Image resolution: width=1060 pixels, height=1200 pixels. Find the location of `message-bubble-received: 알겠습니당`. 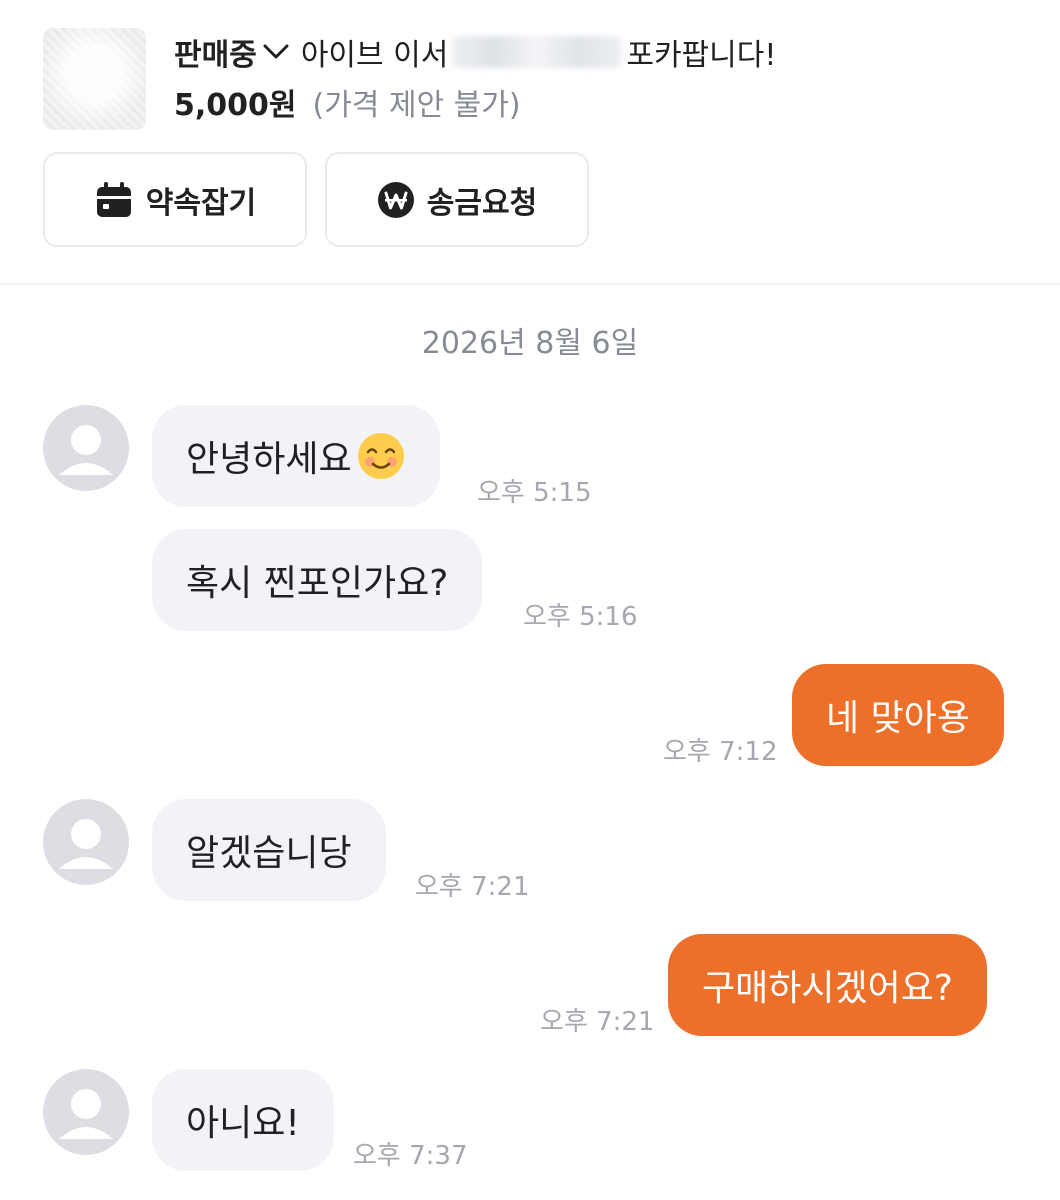

message-bubble-received: 알겠습니당 is located at coordinates (269, 850).